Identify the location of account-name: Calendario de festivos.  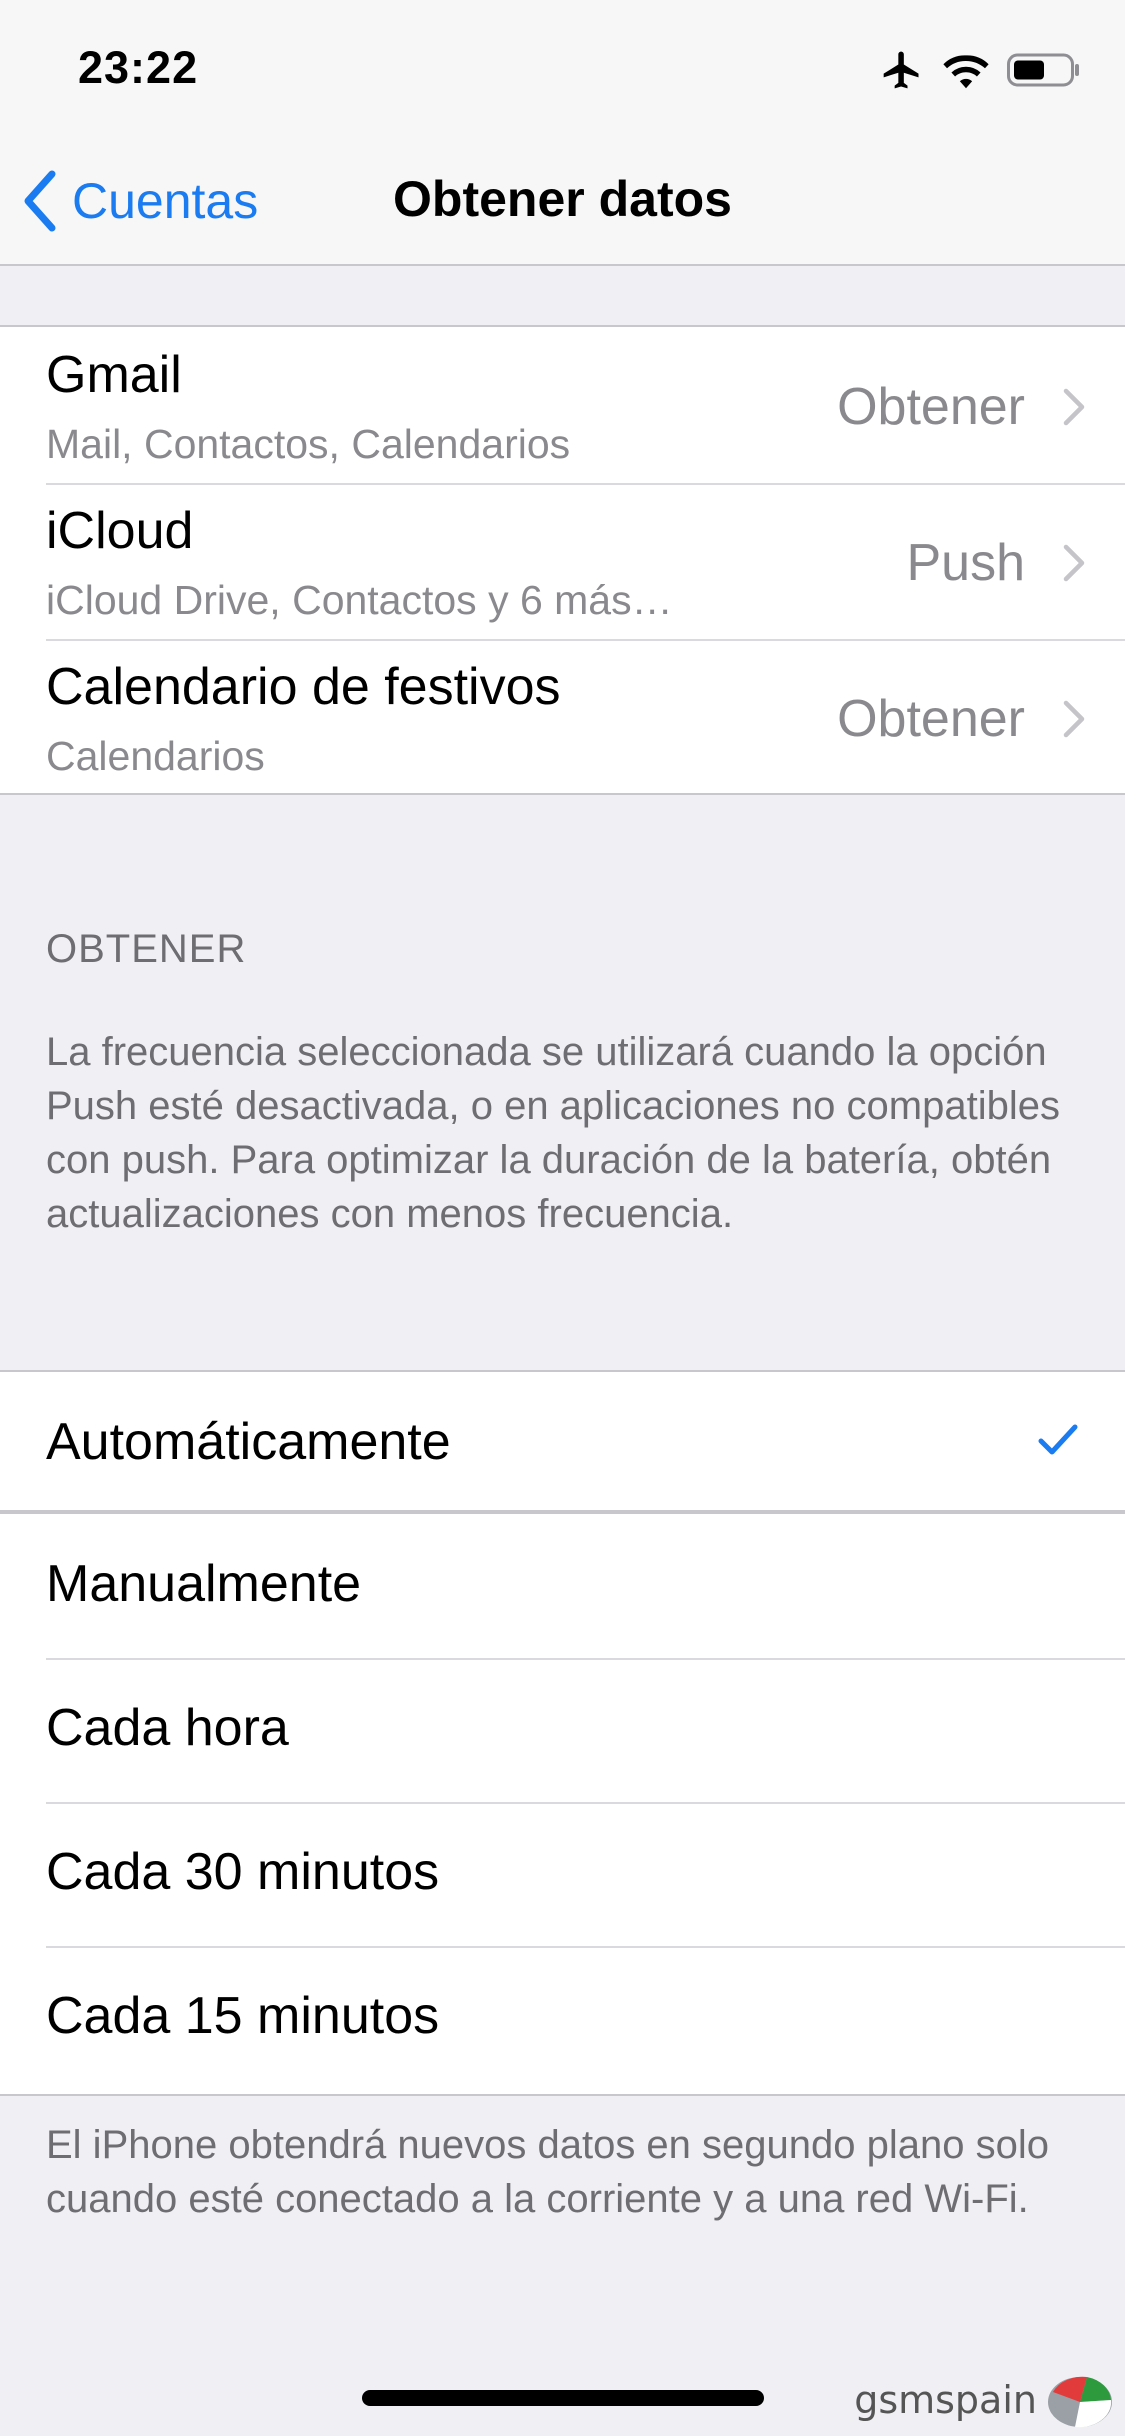
(303, 687).